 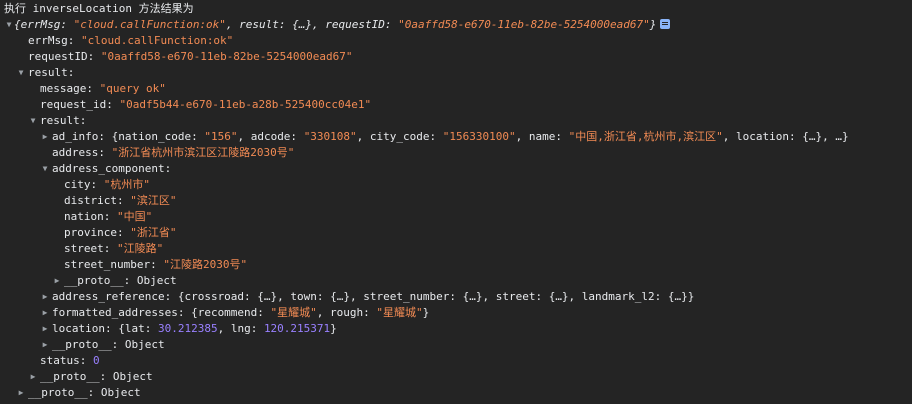 What do you see at coordinates (99, 8) in the screenshot?
I see `log-title: 执行 inverseLocation 方法结果为` at bounding box center [99, 8].